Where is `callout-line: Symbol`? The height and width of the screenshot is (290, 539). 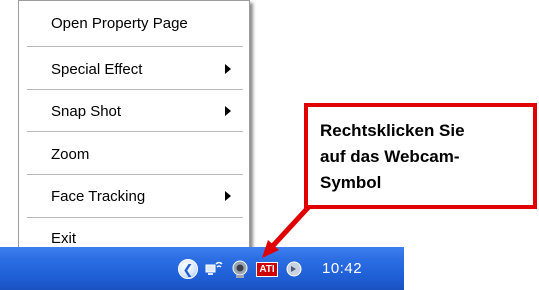
callout-line: Symbol is located at coordinates (351, 182).